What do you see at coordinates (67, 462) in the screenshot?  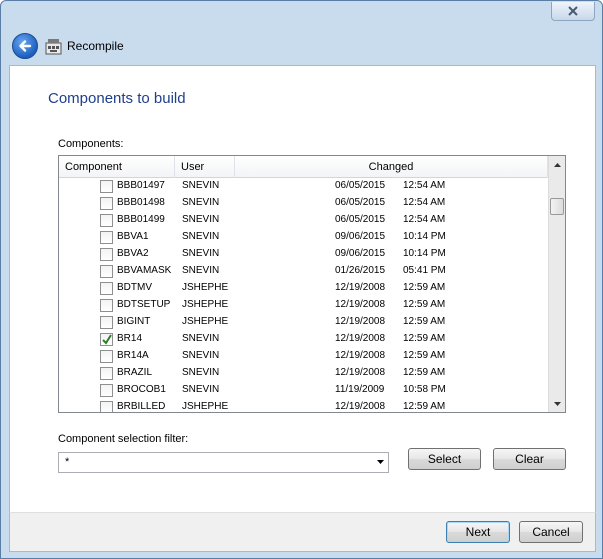 I see `filter-value: *` at bounding box center [67, 462].